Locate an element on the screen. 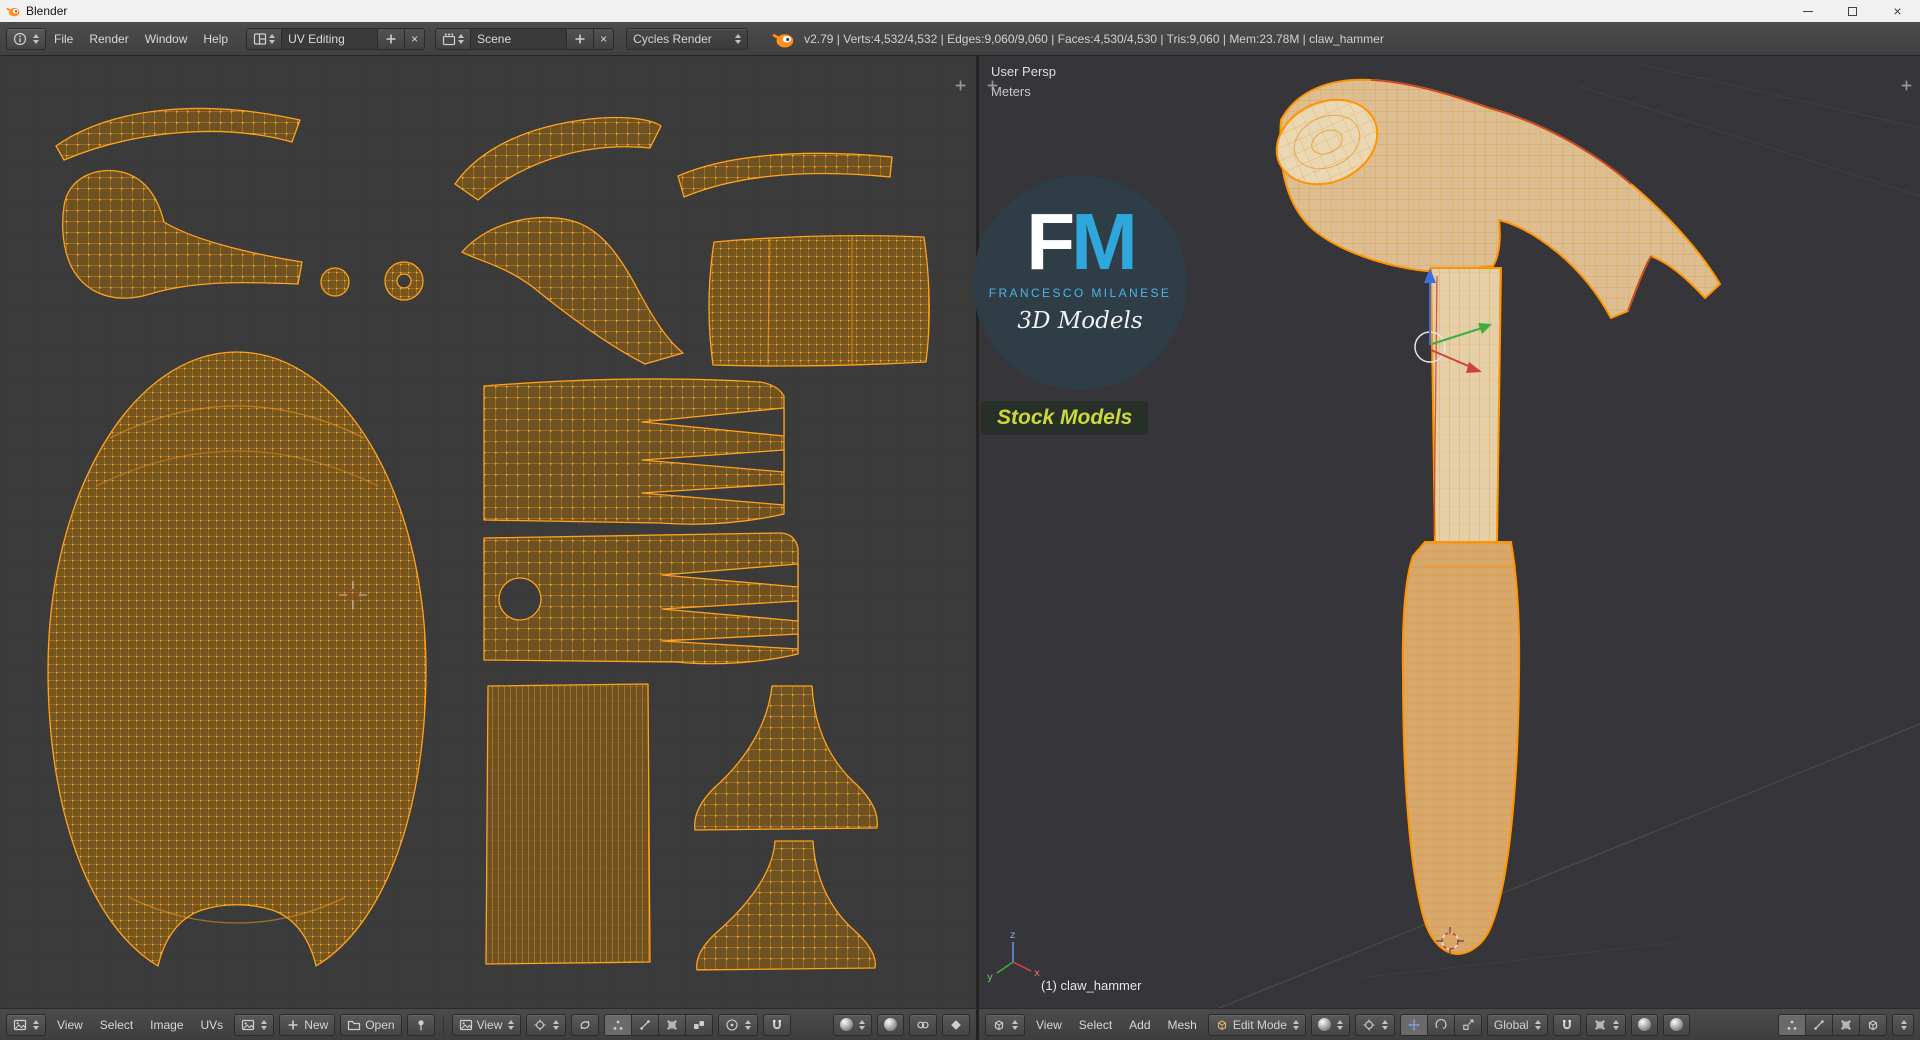  pin-icon is located at coordinates (420, 1024).